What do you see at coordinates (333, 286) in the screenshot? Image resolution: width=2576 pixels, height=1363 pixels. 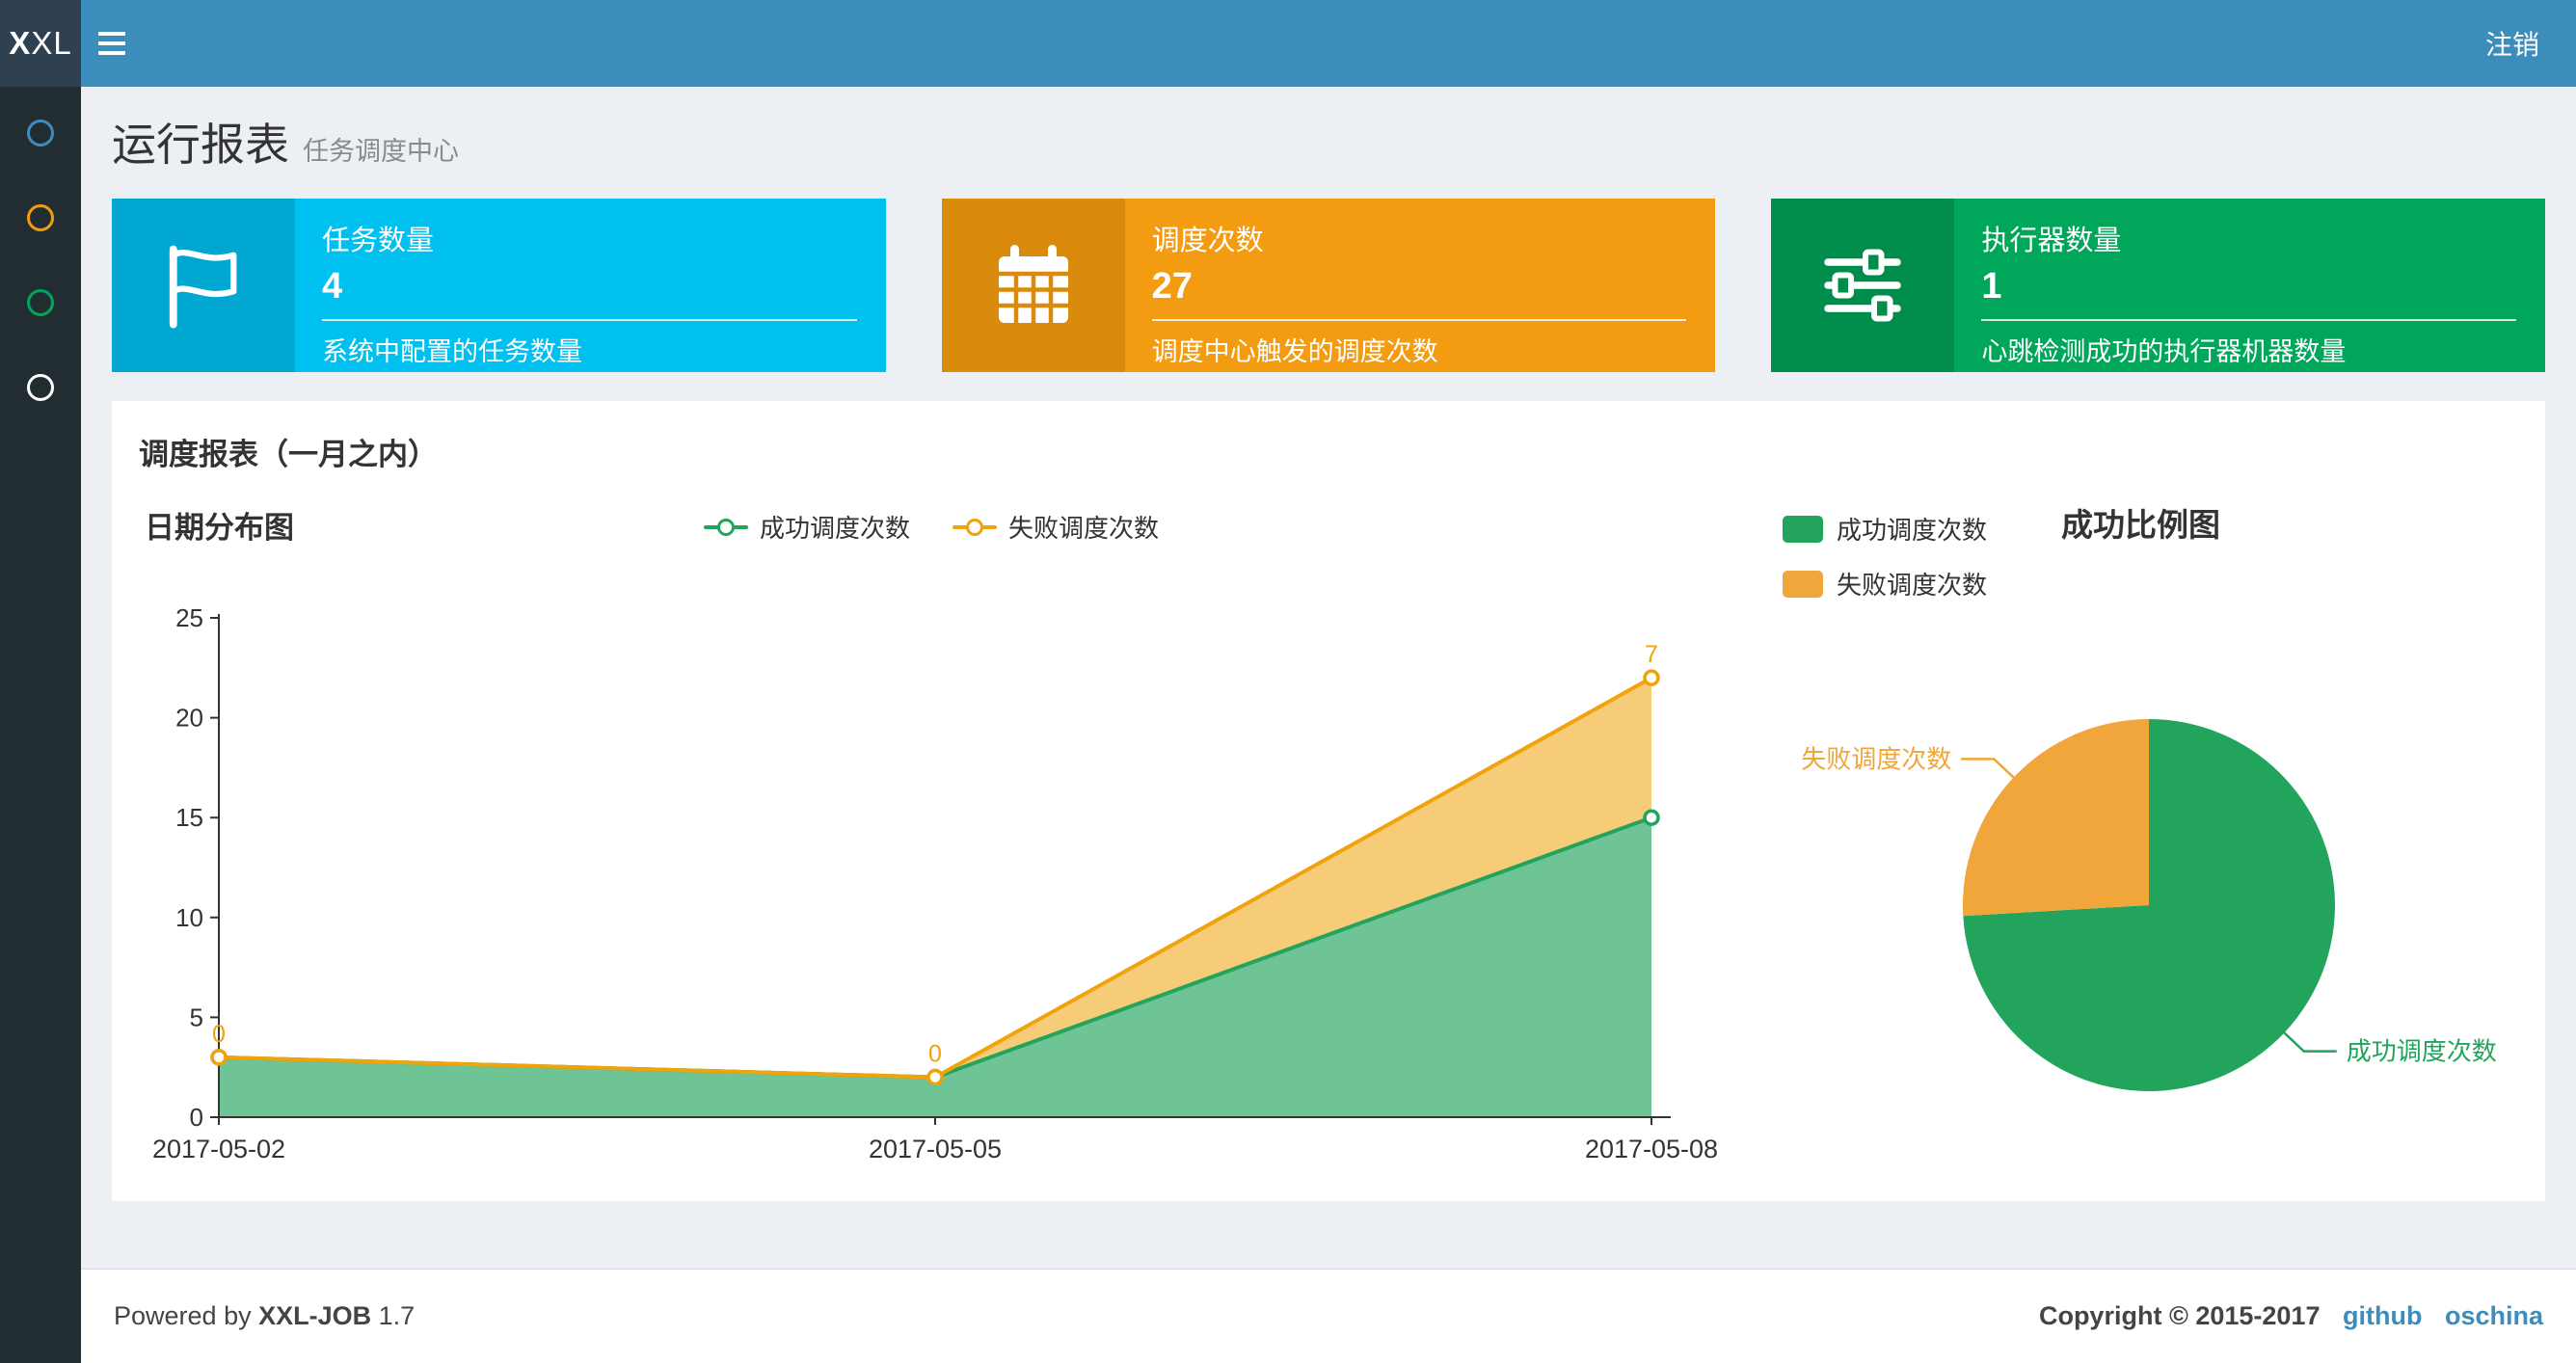 I see `info-box-value: 4` at bounding box center [333, 286].